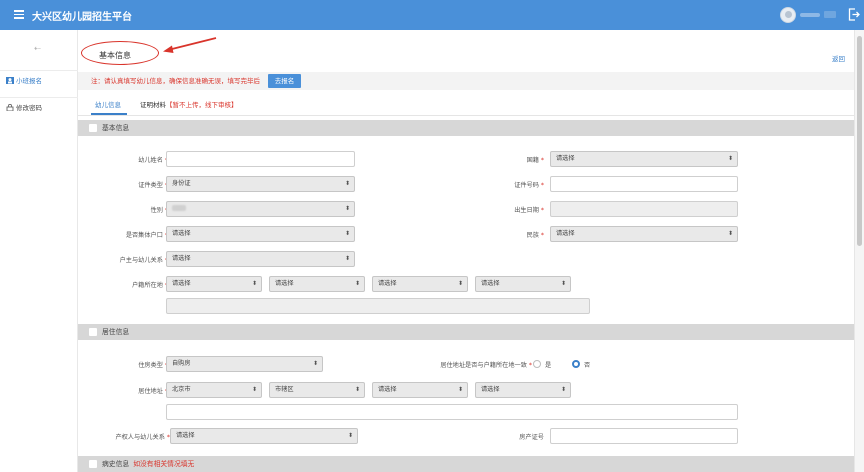 This screenshot has height=472, width=864. Describe the element at coordinates (214, 390) in the screenshot. I see `address-province-select: 北京市` at that location.